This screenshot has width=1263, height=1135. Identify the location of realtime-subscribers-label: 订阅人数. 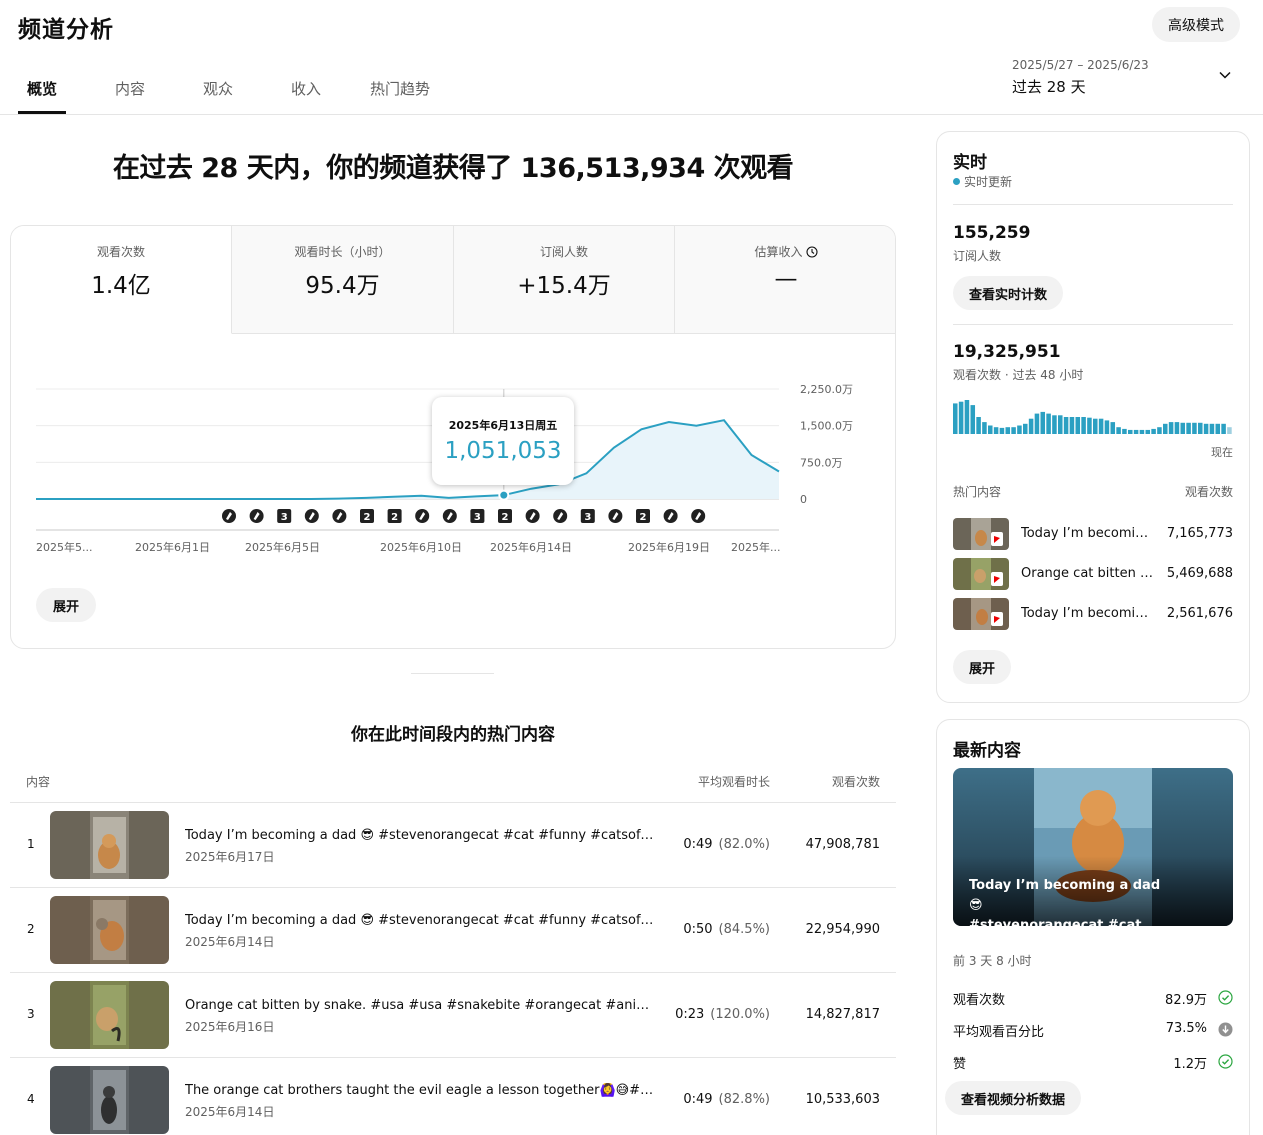
(977, 256).